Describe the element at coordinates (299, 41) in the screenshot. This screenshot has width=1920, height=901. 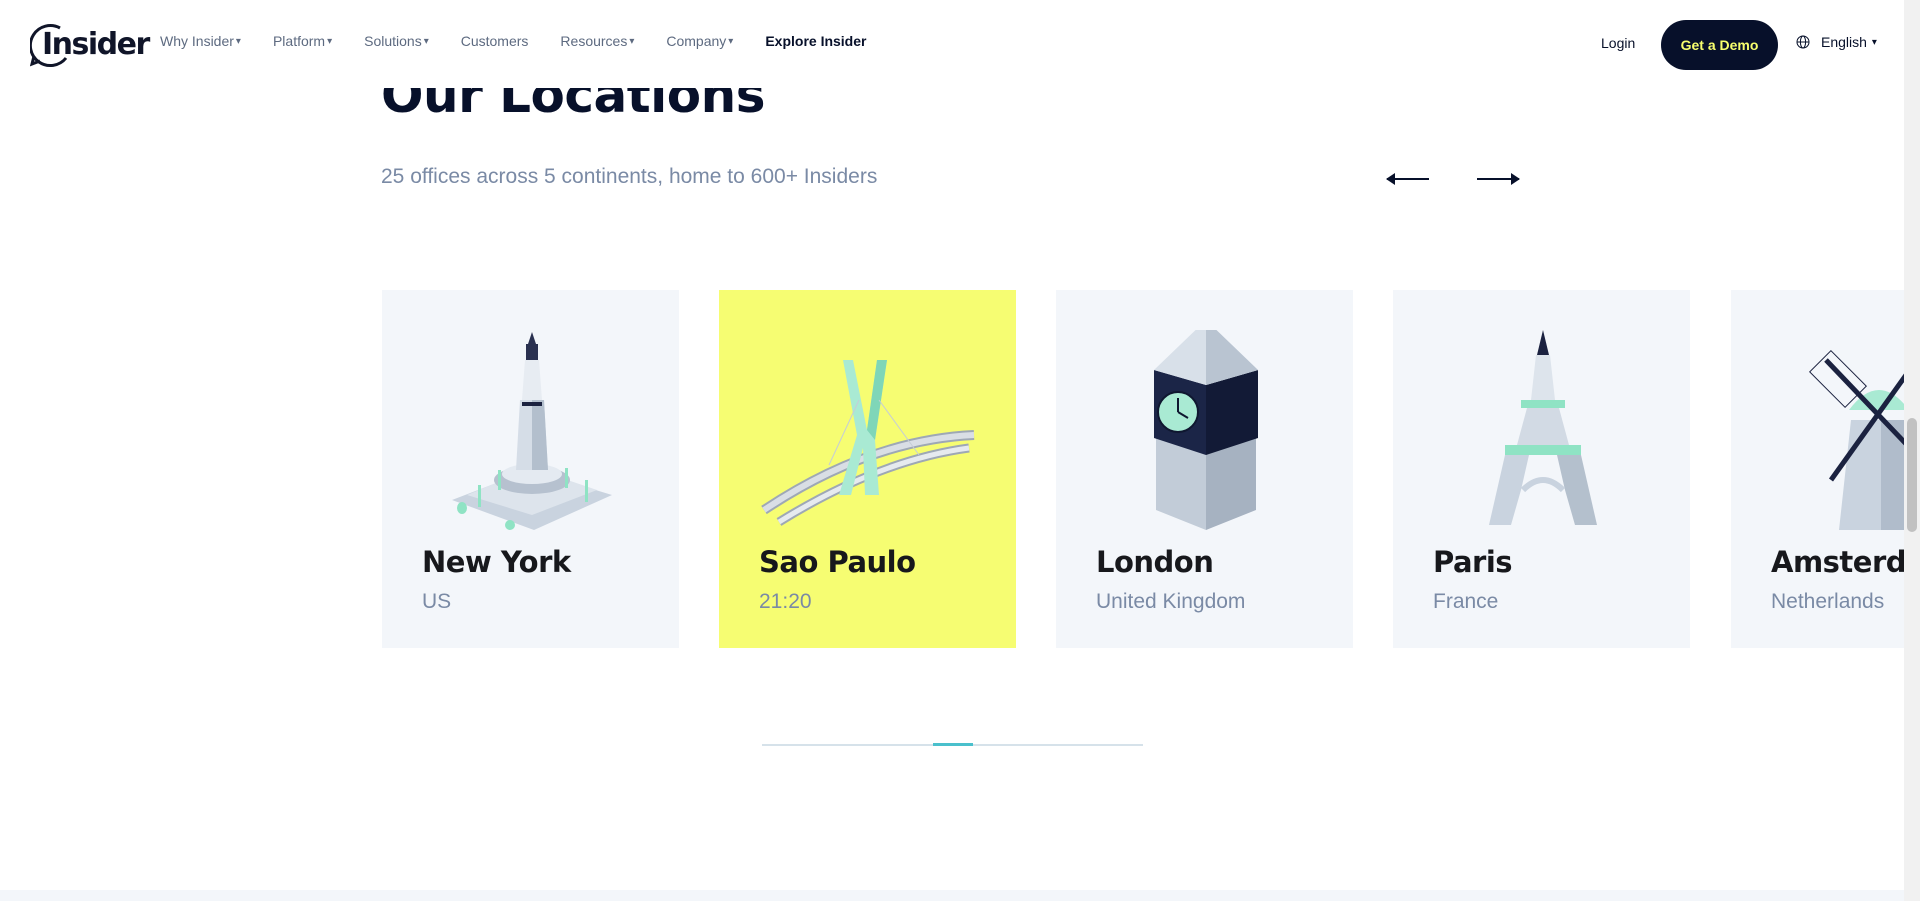
I see `nav-label: Platform` at that location.